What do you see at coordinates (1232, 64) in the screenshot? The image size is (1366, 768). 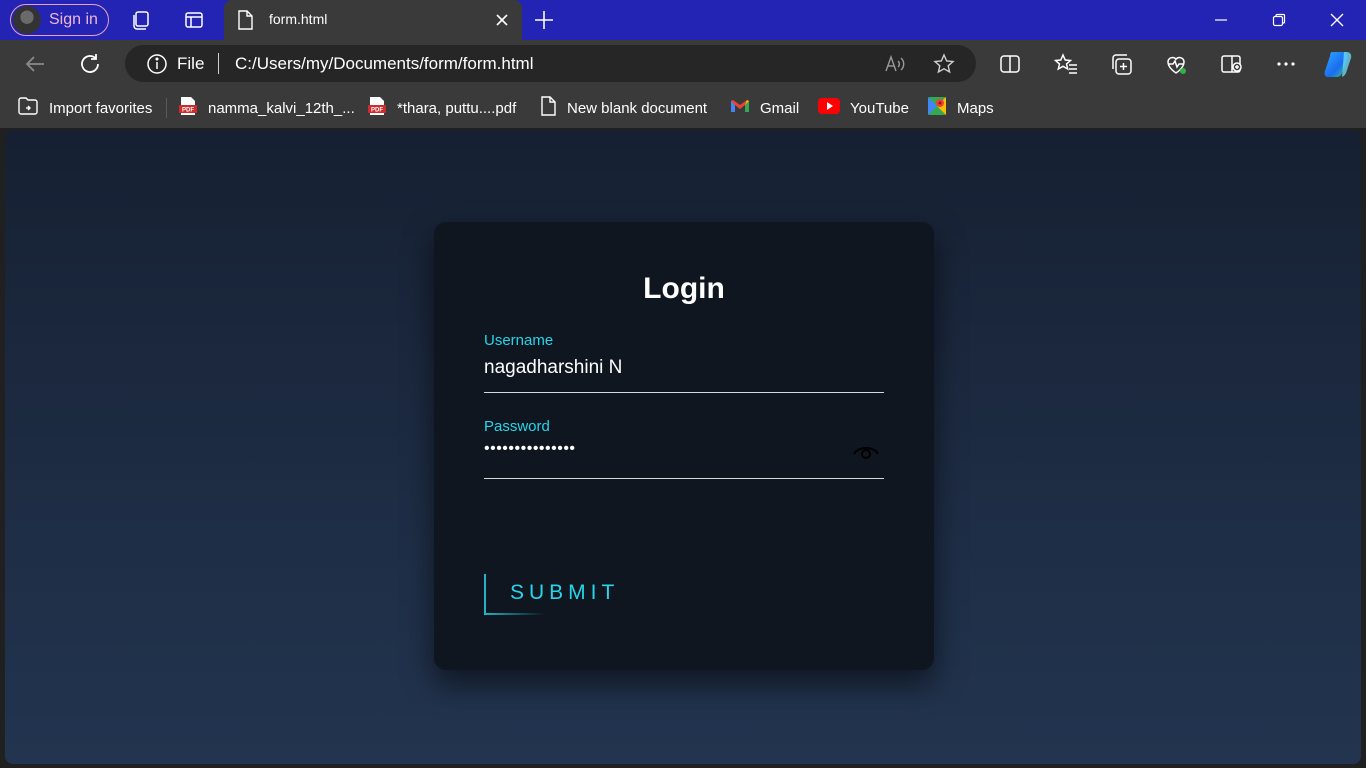 I see `immersive-reader-icon` at bounding box center [1232, 64].